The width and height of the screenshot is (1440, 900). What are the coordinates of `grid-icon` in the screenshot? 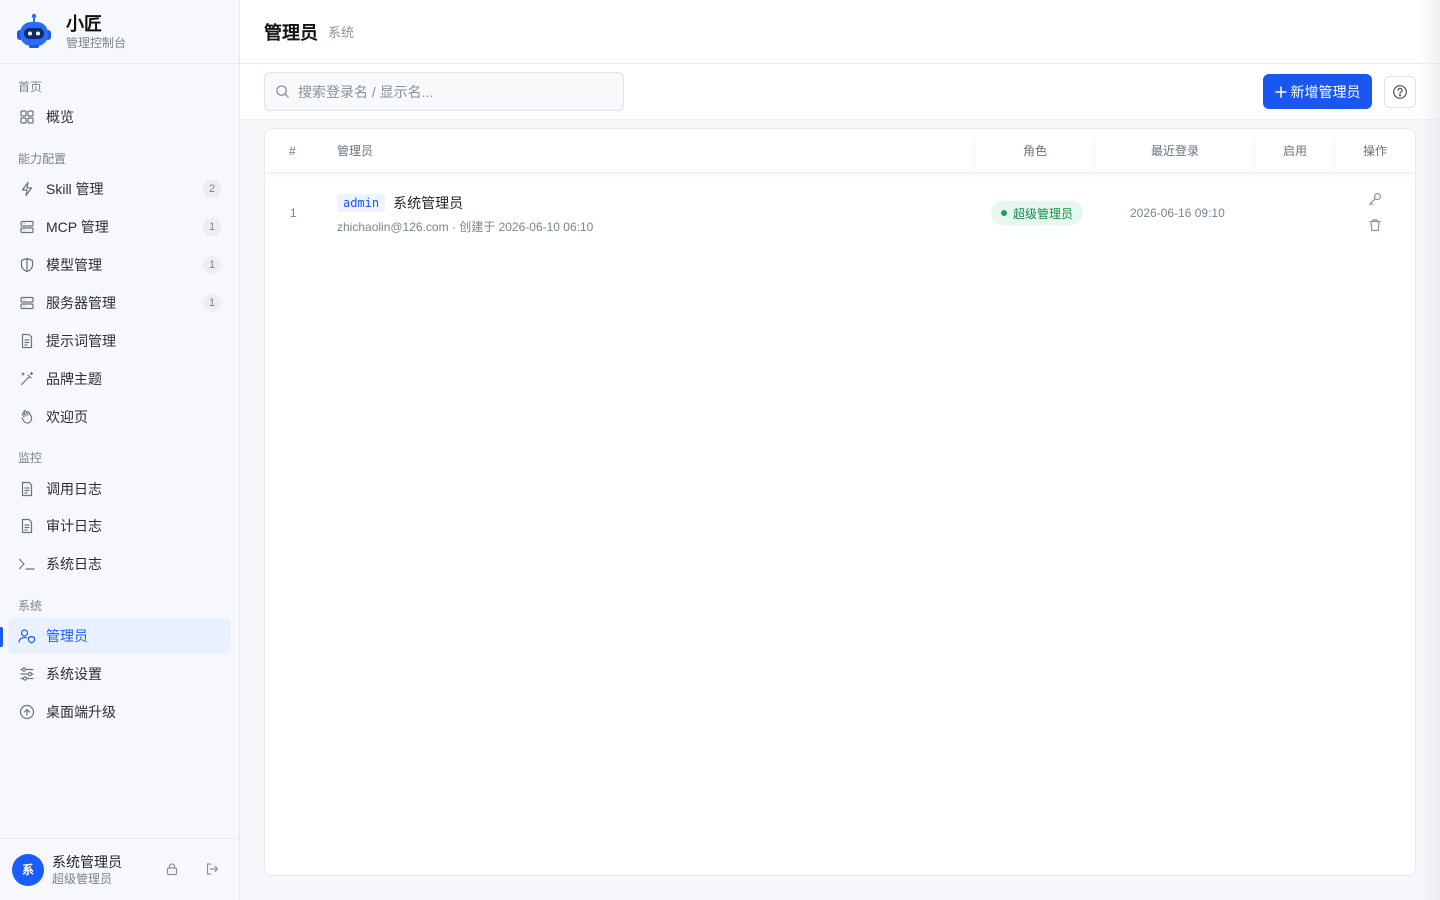 It's located at (27, 117).